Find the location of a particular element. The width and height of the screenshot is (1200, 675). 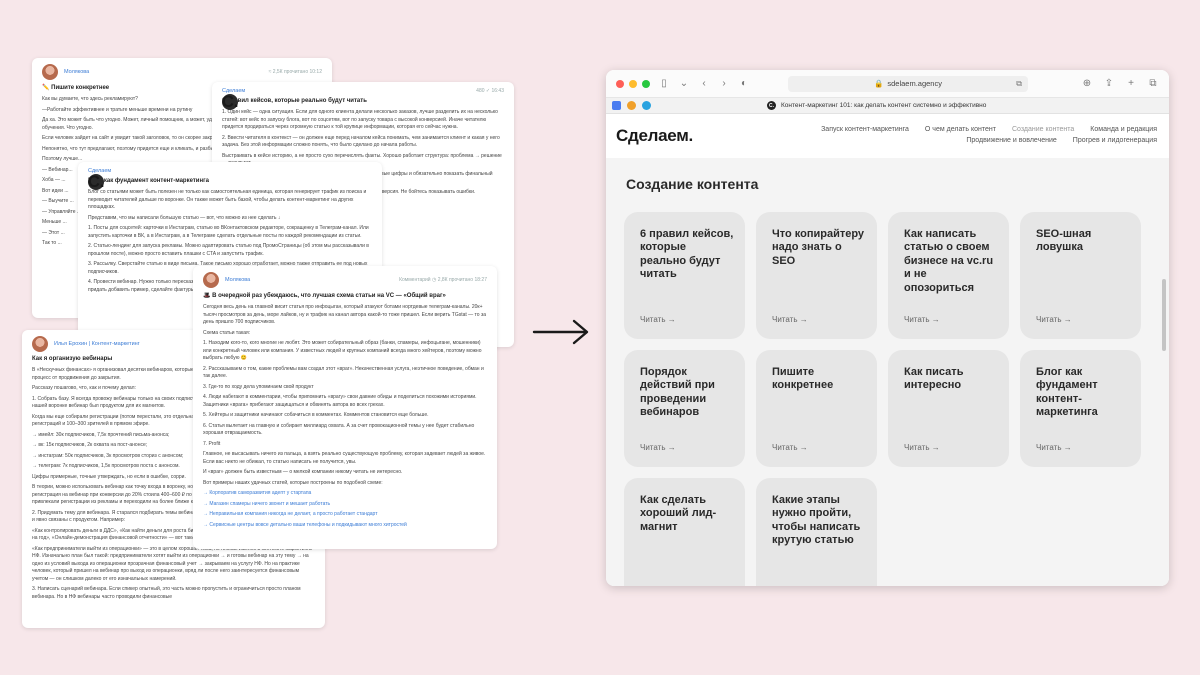

close-window-button is located at coordinates (620, 83).